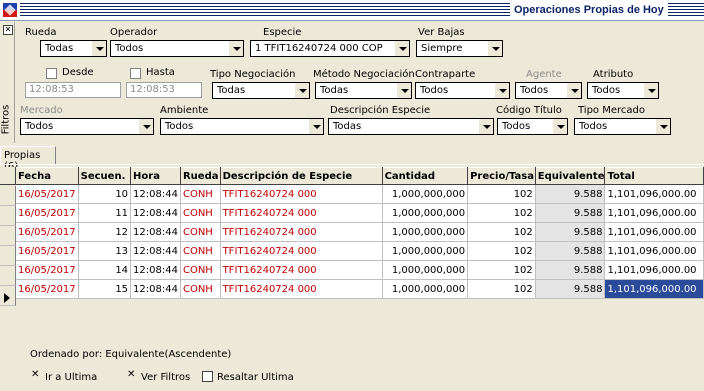 The width and height of the screenshot is (704, 391). Describe the element at coordinates (177, 48) in the screenshot. I see `operador-select: Todos` at that location.